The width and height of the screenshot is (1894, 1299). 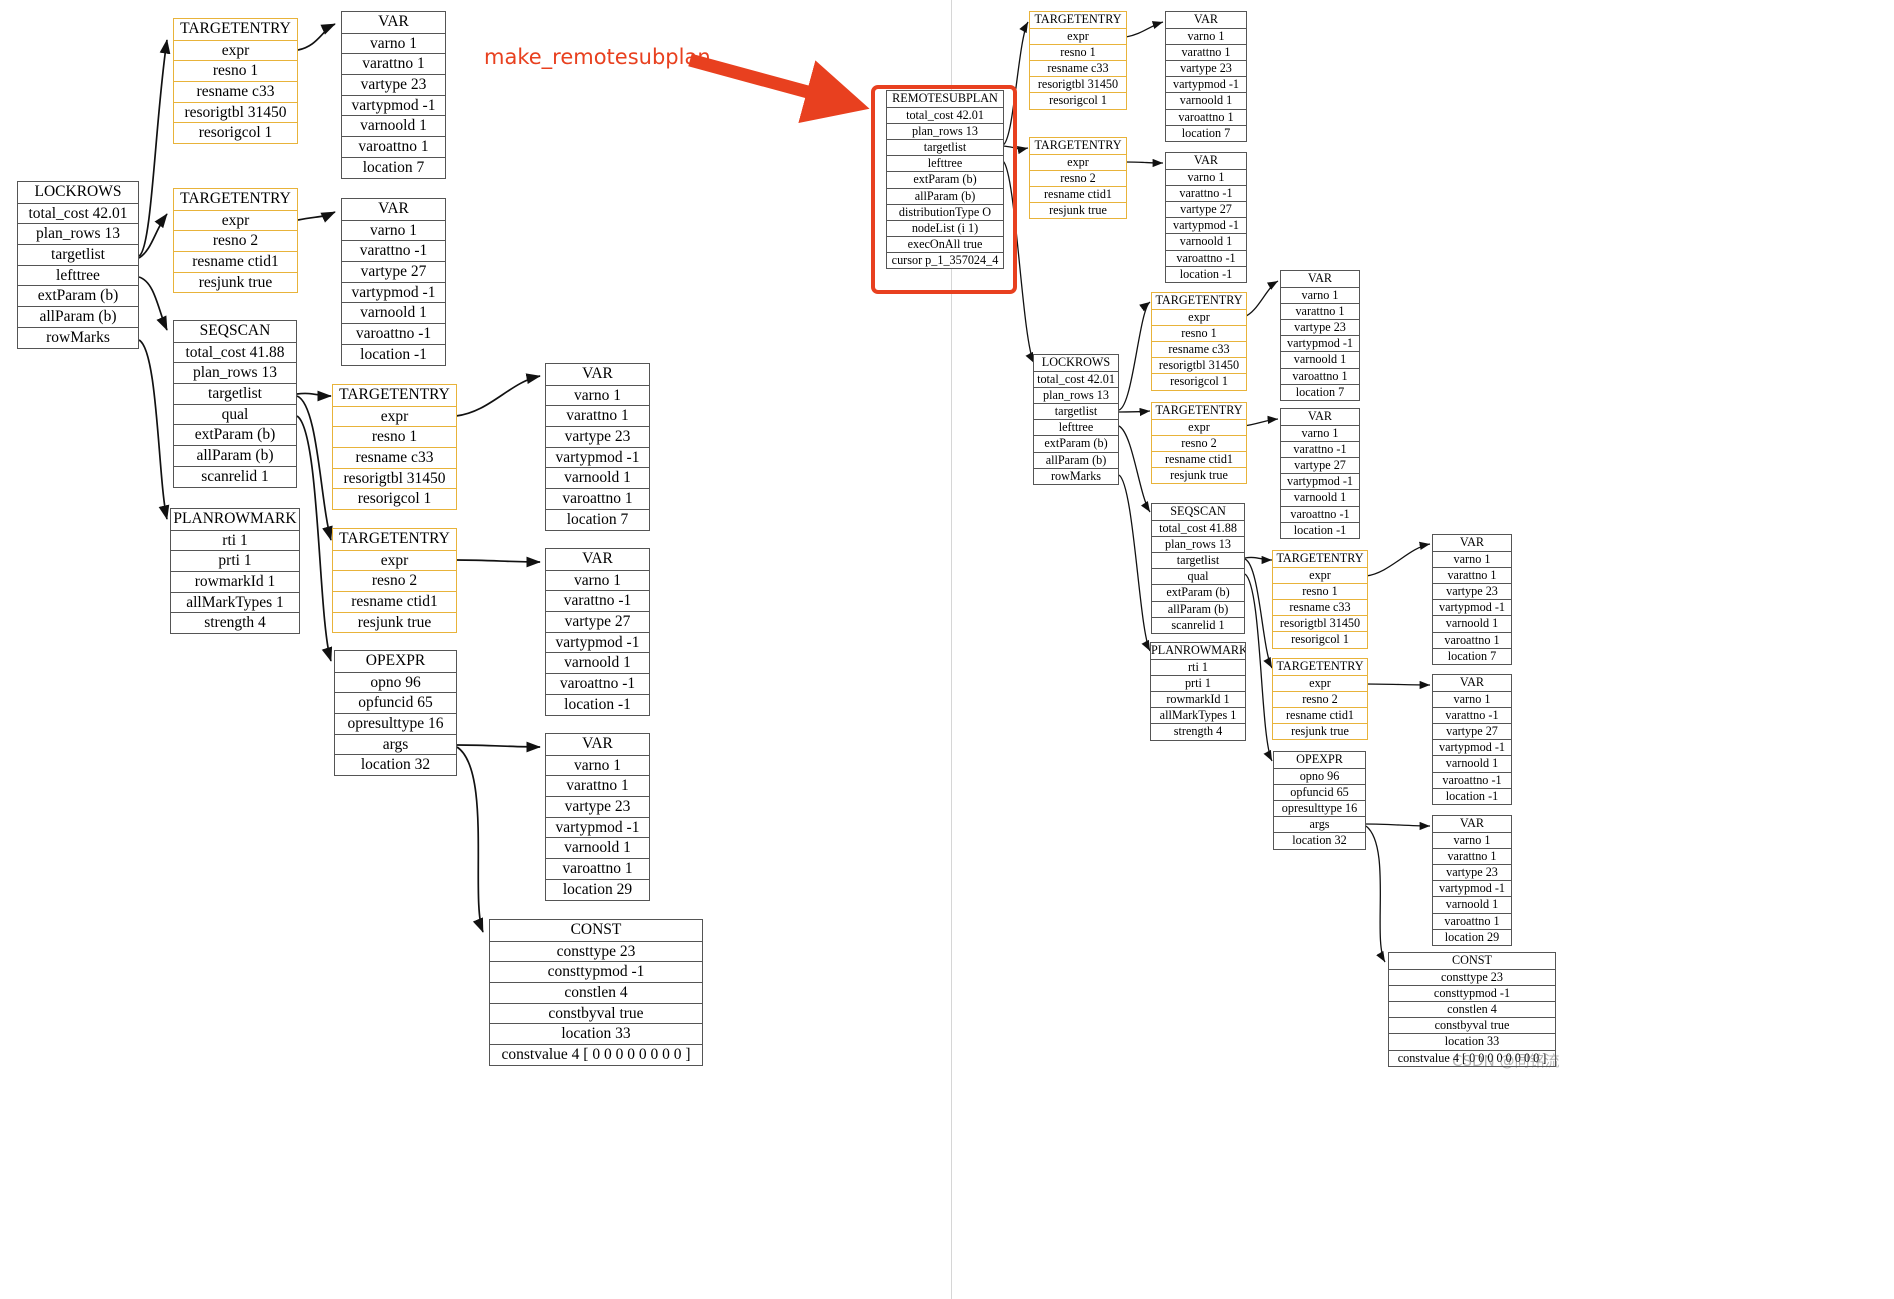 What do you see at coordinates (1319, 792) in the screenshot?
I see `node-field: opfuncid 65` at bounding box center [1319, 792].